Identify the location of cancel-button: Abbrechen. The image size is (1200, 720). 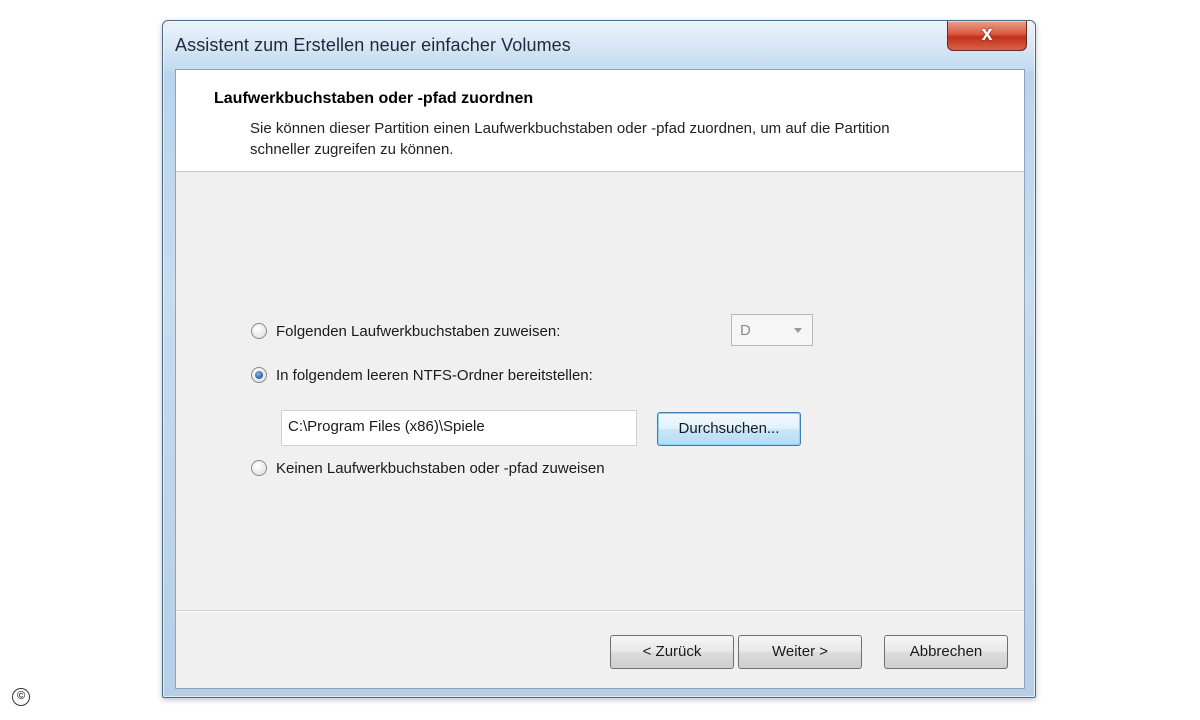
(946, 652).